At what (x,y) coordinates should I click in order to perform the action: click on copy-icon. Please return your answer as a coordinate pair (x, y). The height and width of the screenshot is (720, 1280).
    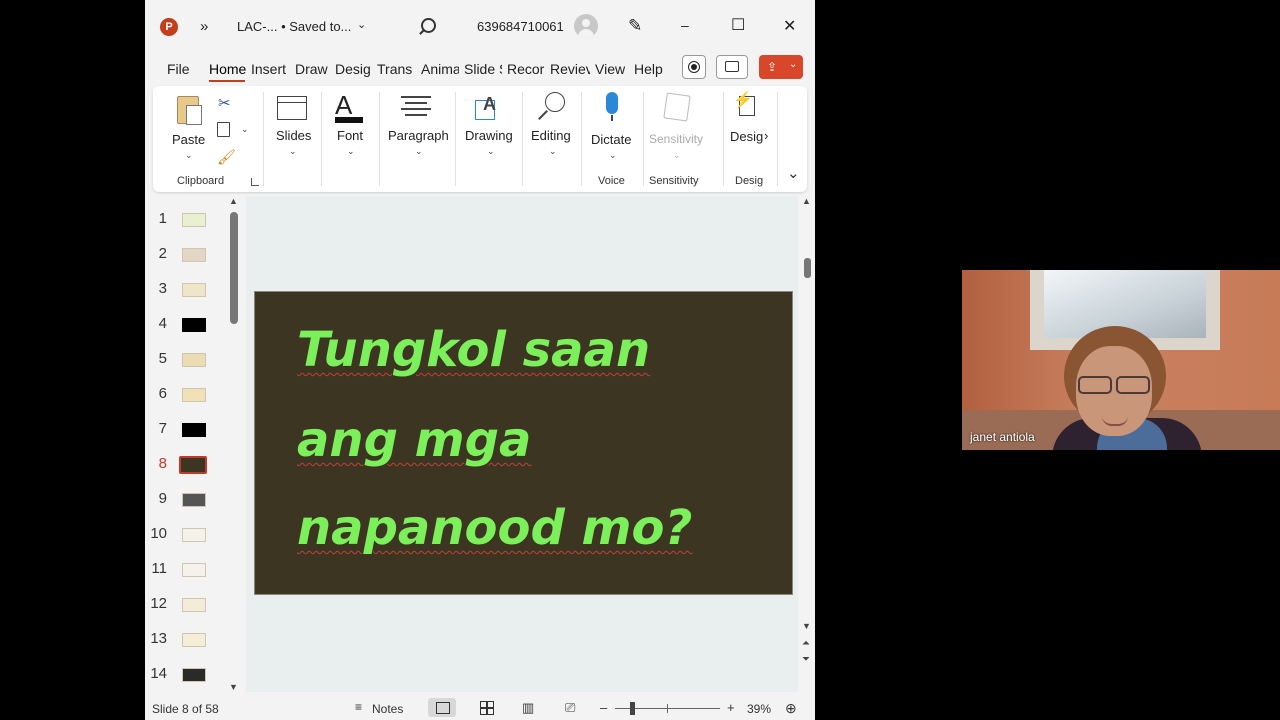
    Looking at the image, I should click on (223, 129).